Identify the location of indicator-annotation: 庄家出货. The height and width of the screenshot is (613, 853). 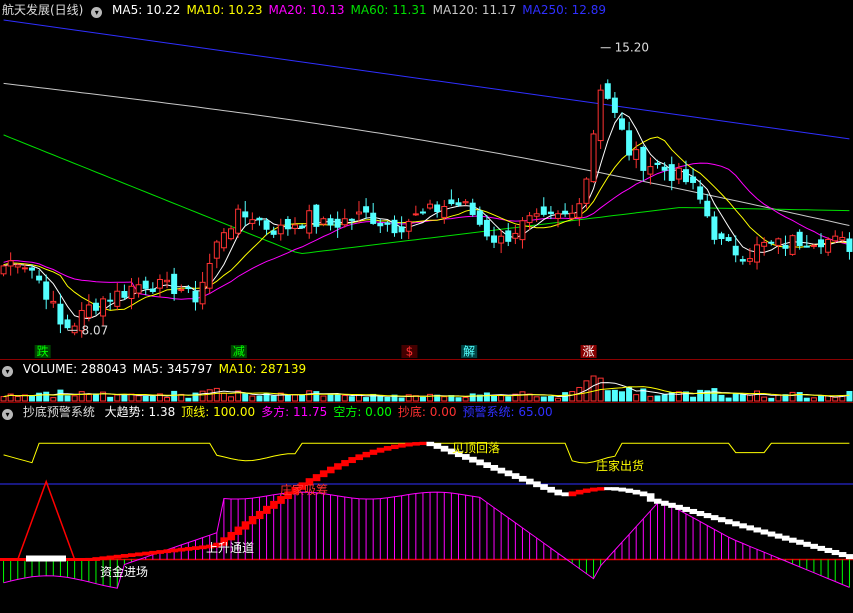
(620, 465).